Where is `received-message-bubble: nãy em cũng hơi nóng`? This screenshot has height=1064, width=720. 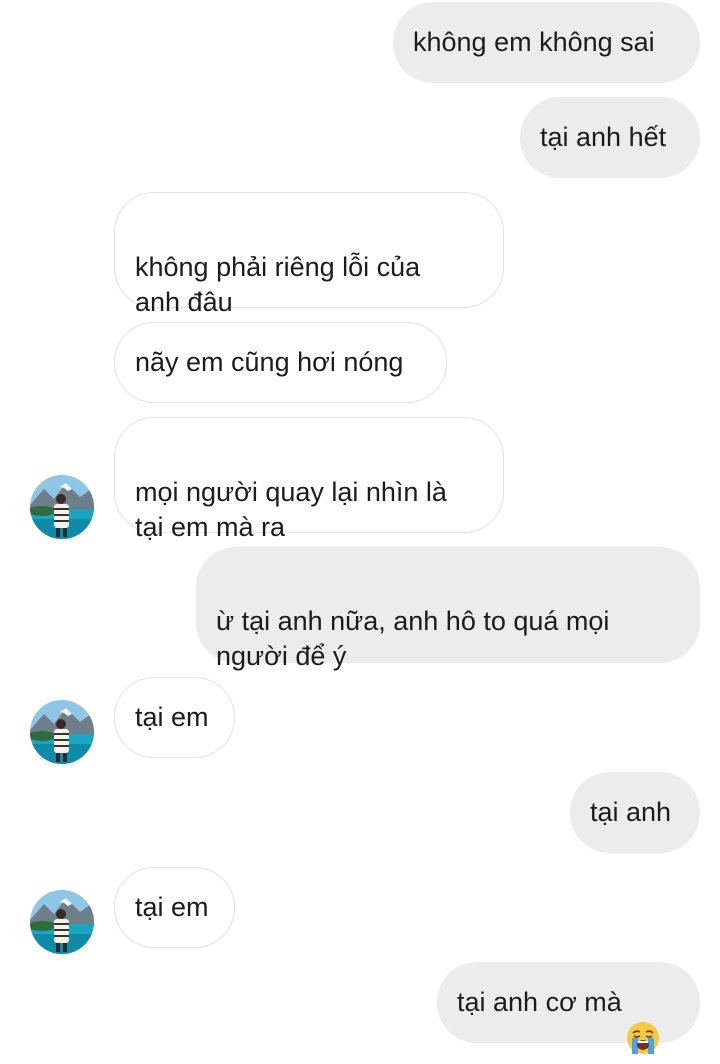 received-message-bubble: nãy em cũng hơi nóng is located at coordinates (280, 362).